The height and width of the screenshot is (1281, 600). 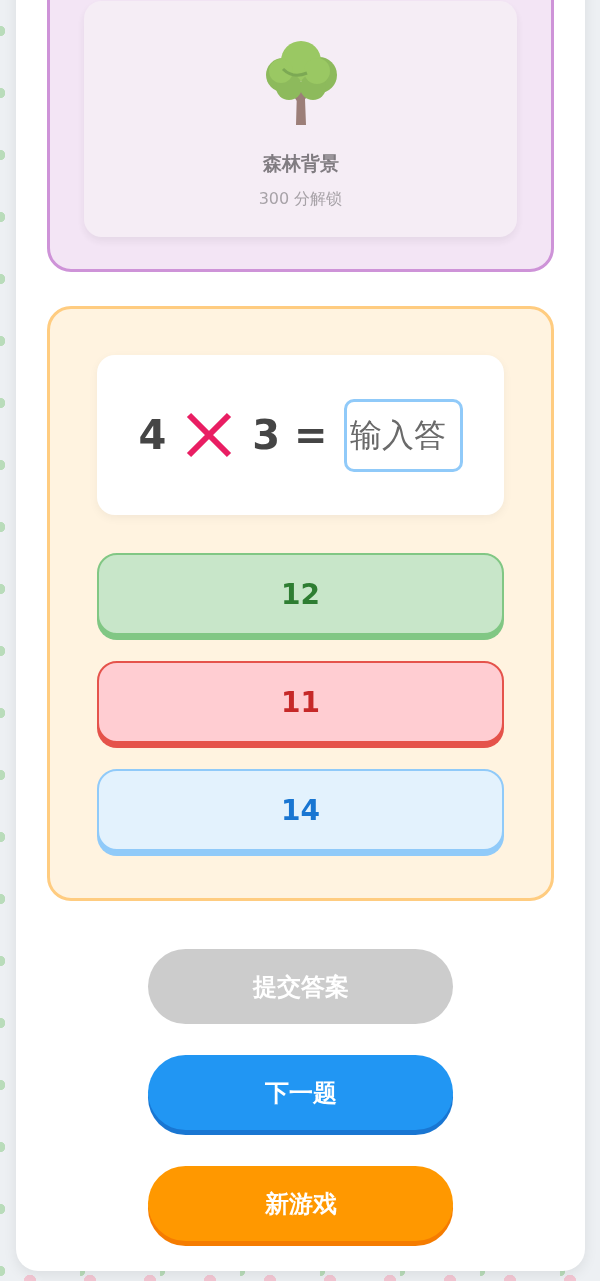 I want to click on background-item-card: 森林背景 300 分解锁, so click(x=300, y=119).